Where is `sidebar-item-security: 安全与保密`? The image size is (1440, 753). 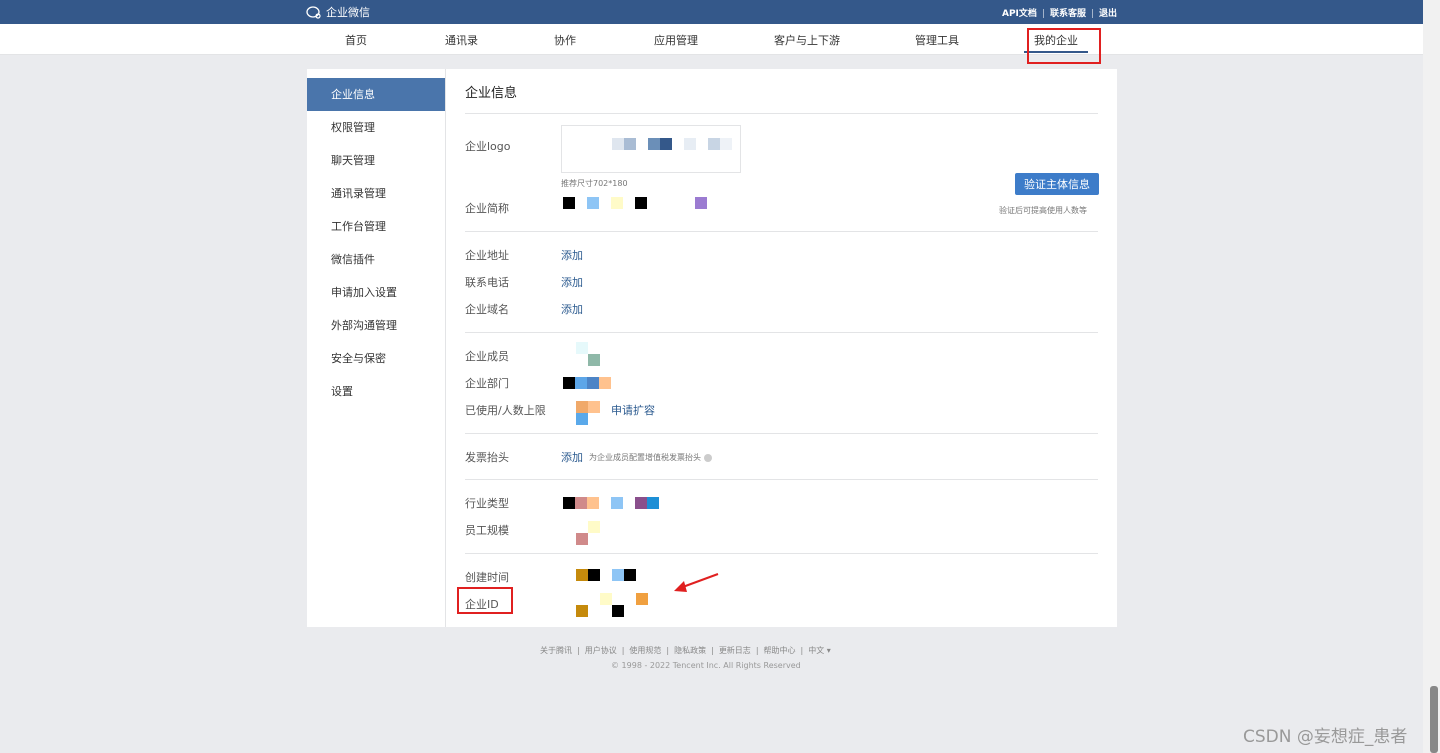 sidebar-item-security: 安全与保密 is located at coordinates (376, 358).